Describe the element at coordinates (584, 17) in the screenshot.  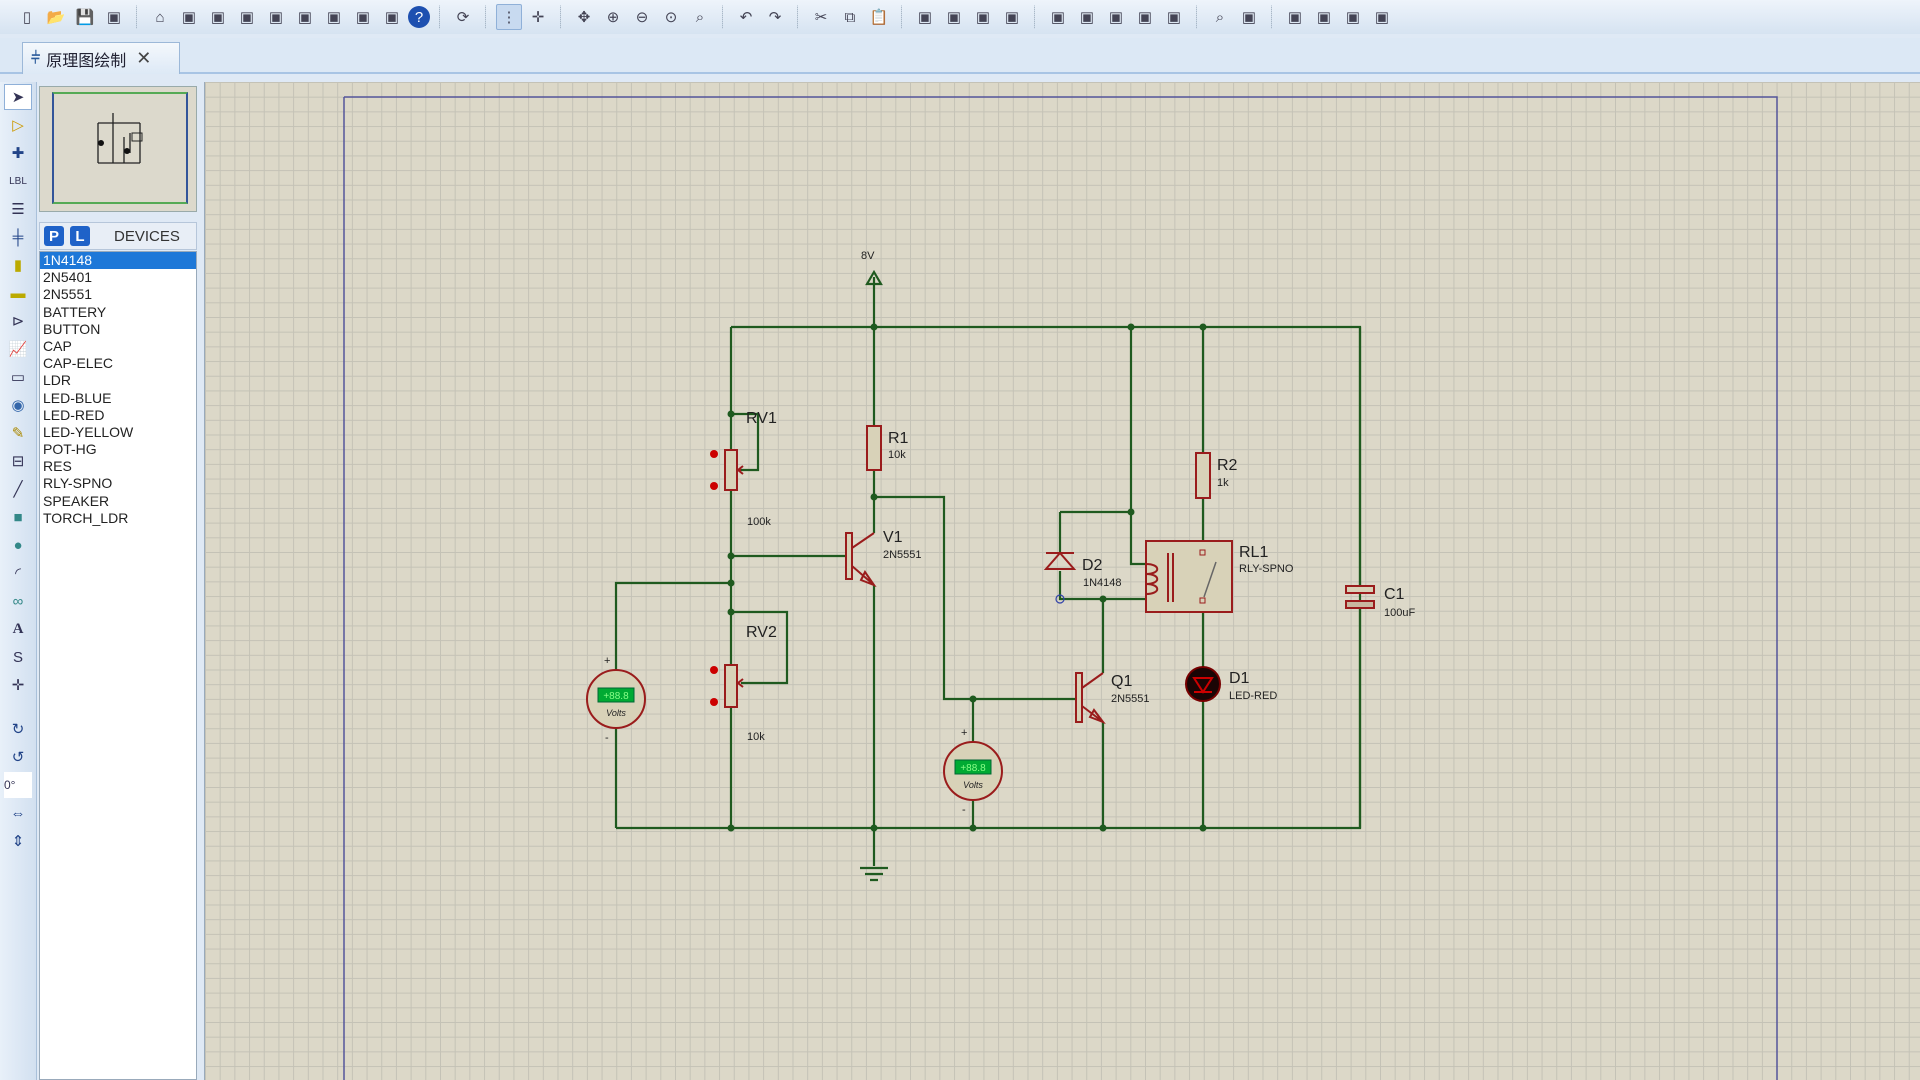
I see `pan-icon: ✥` at that location.